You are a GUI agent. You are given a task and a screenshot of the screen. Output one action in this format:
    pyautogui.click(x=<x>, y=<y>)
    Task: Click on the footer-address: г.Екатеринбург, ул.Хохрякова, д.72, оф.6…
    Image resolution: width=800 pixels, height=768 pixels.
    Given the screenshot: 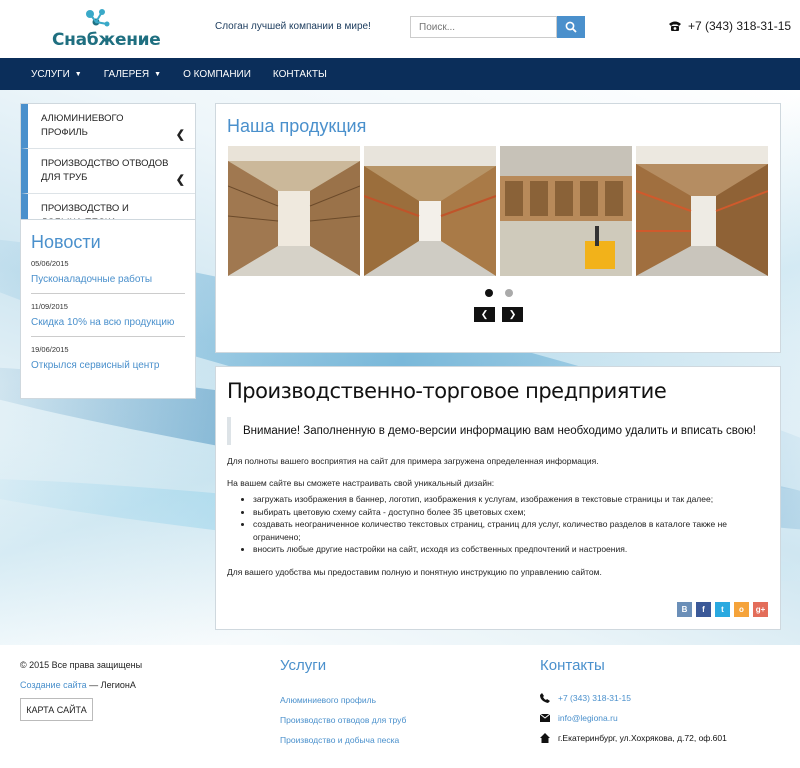 What is the action you would take?
    pyautogui.click(x=633, y=738)
    